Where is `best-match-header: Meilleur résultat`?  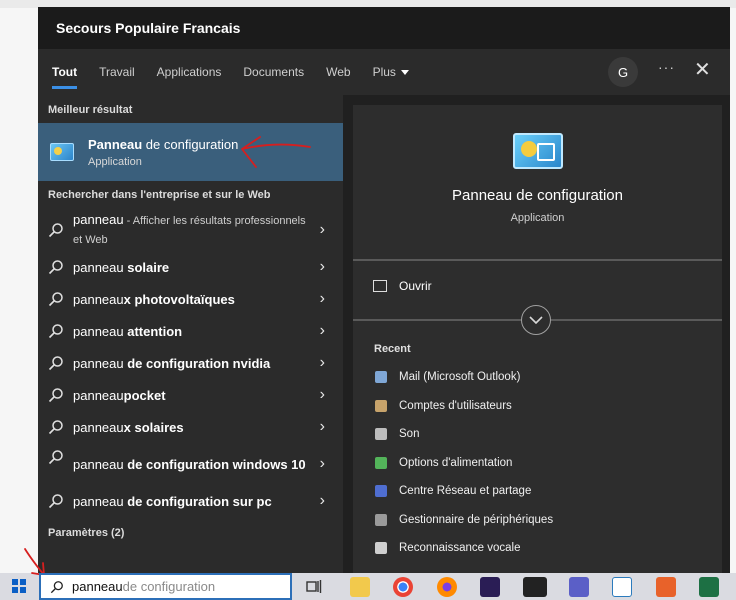
best-match-header: Meilleur résultat is located at coordinates (90, 110).